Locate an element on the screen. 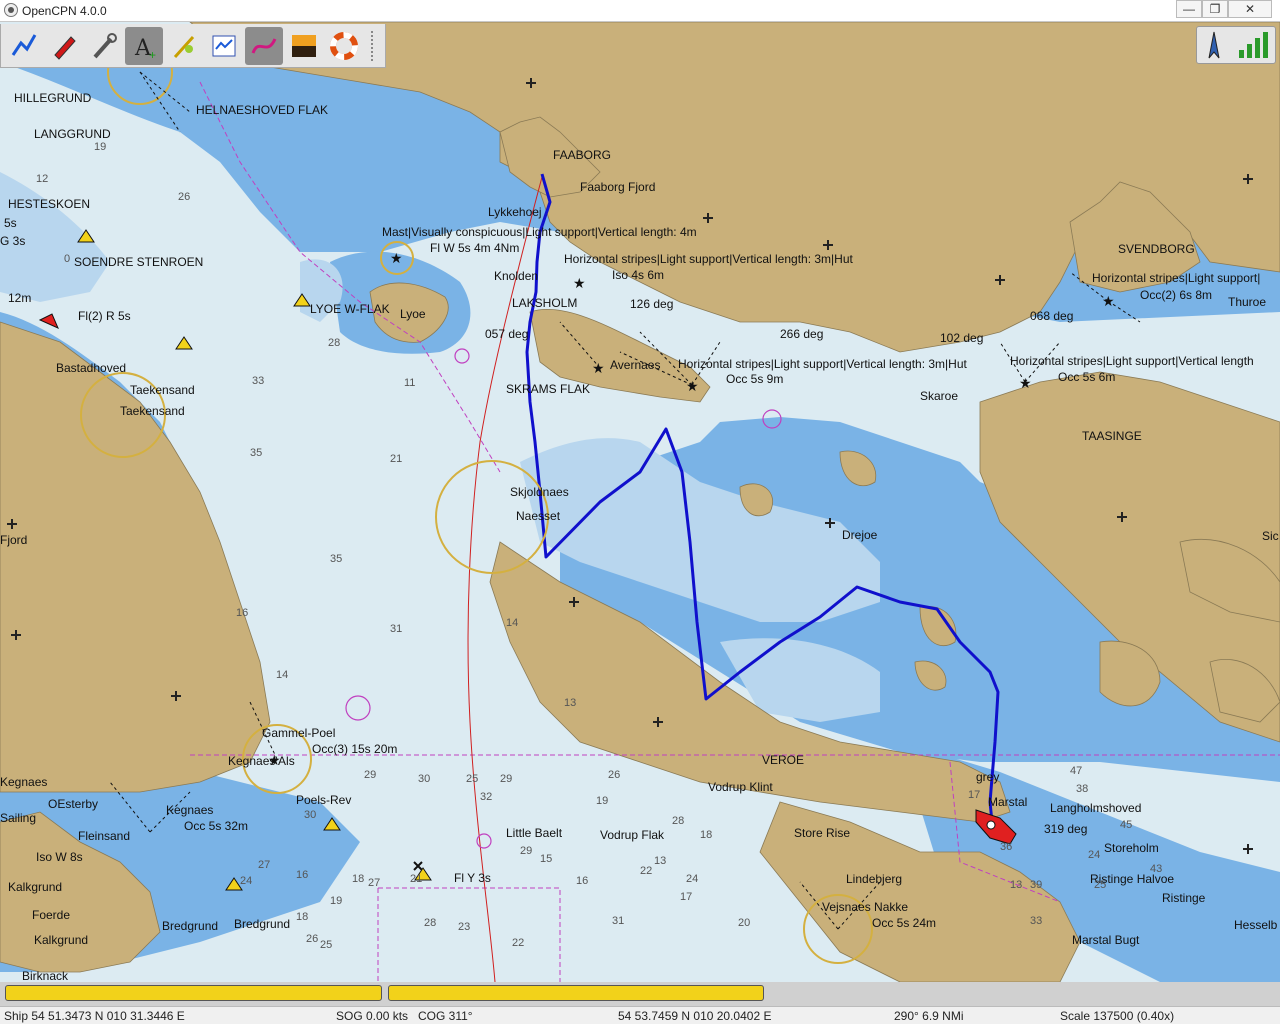 Image resolution: width=1280 pixels, height=1024 pixels. gps-signal-icon is located at coordinates (1253, 45).